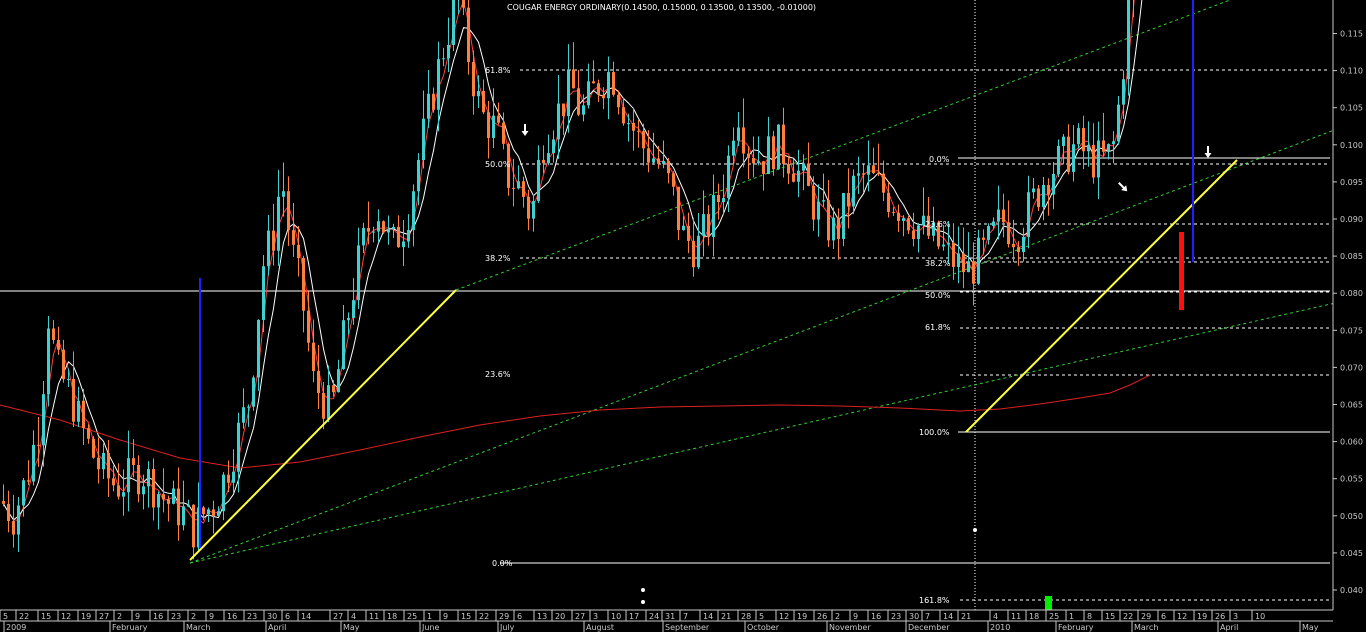 This screenshot has height=632, width=1366. What do you see at coordinates (726, 616) in the screenshot?
I see `day-tick-label: 21` at bounding box center [726, 616].